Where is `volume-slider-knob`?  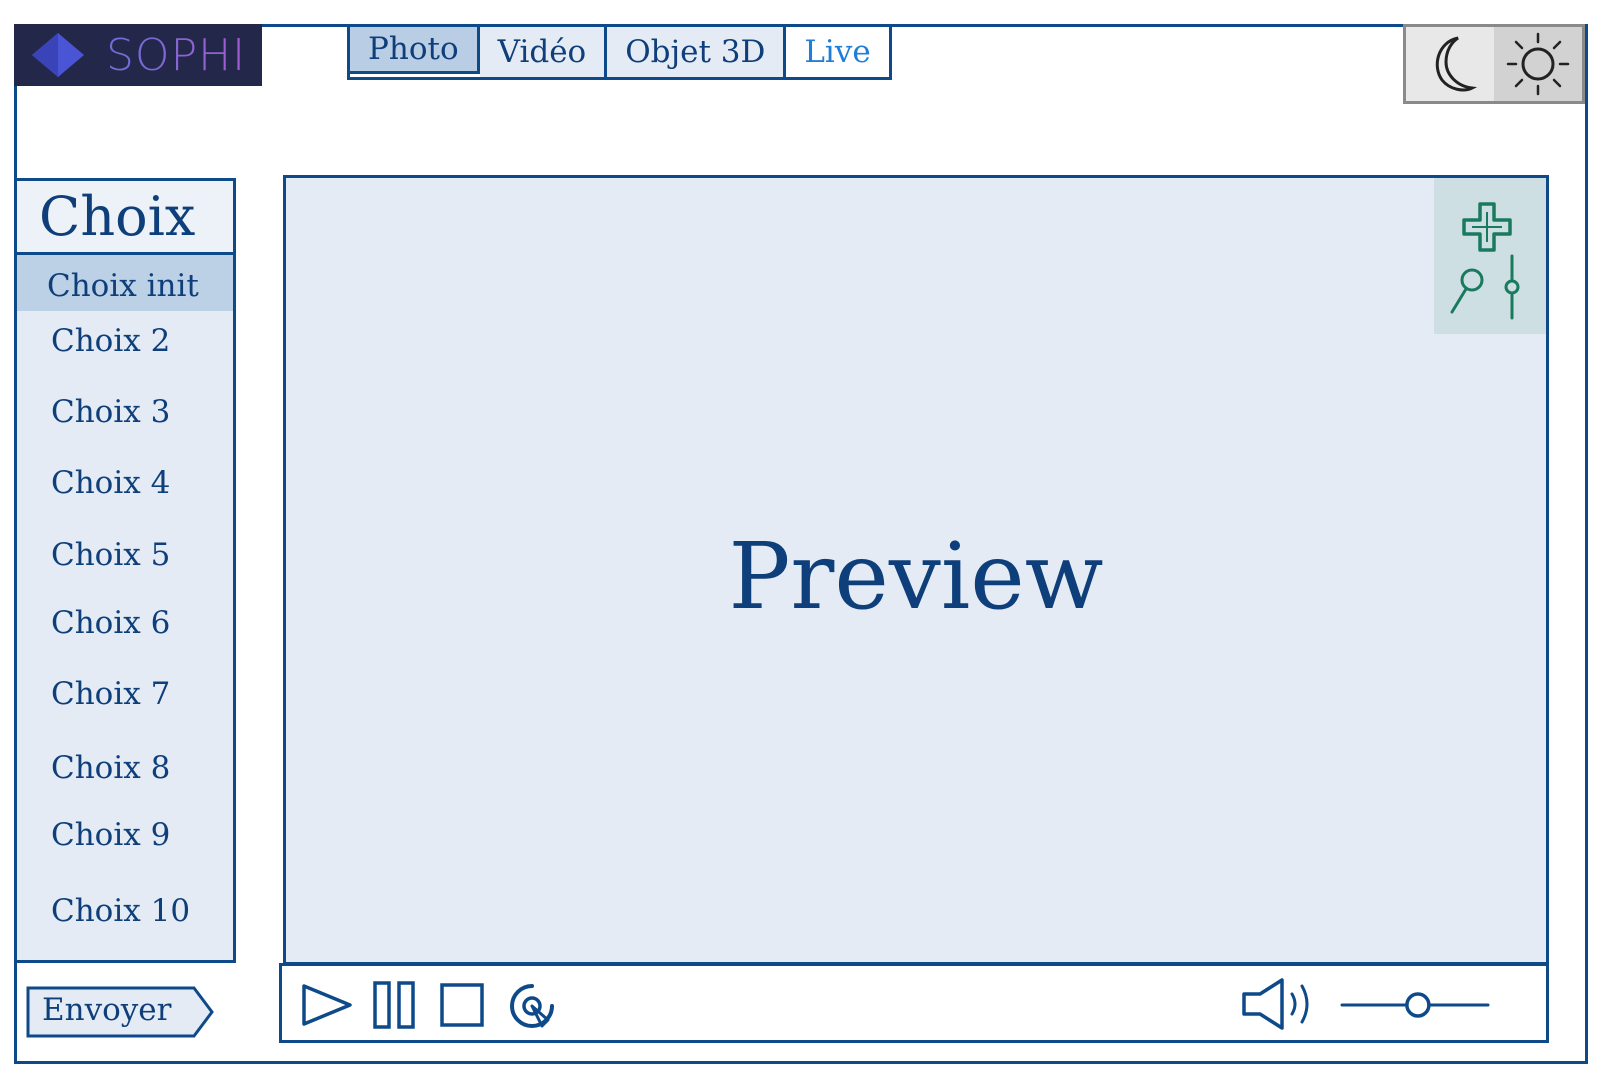
volume-slider-knob is located at coordinates (1418, 1005).